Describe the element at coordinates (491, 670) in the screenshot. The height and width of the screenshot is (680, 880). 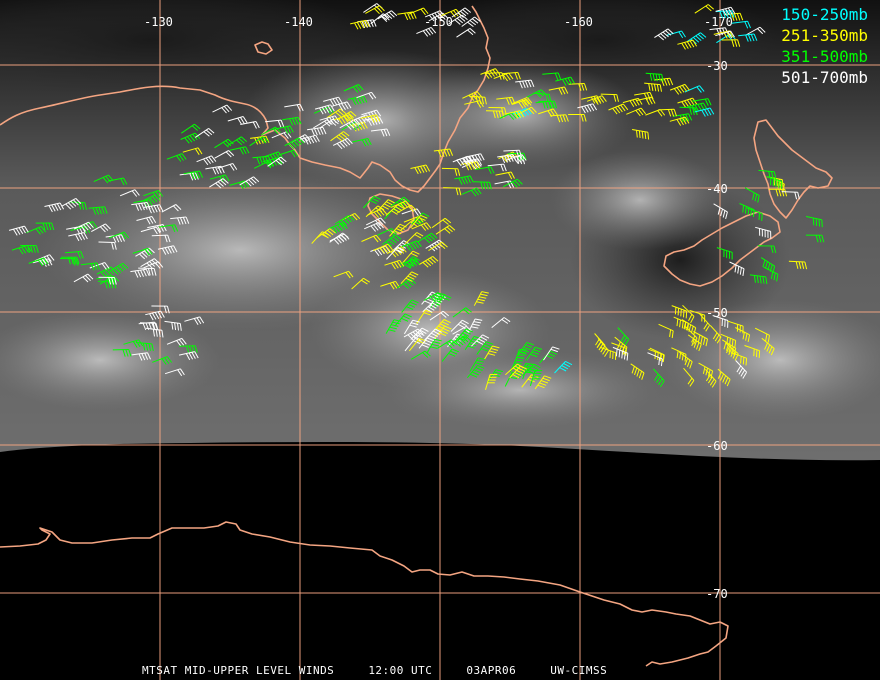
I see `caption-date: 03APR06` at that location.